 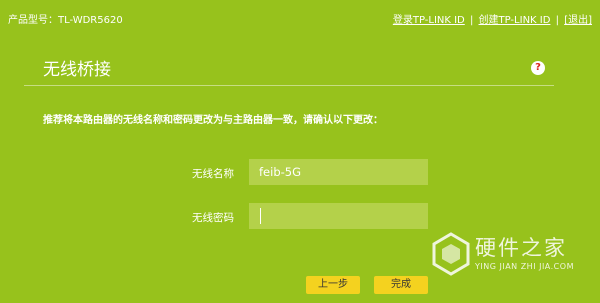 I want to click on watermark: 硬件之家 YING JIAN ZHI JIA.COM, so click(x=511, y=257).